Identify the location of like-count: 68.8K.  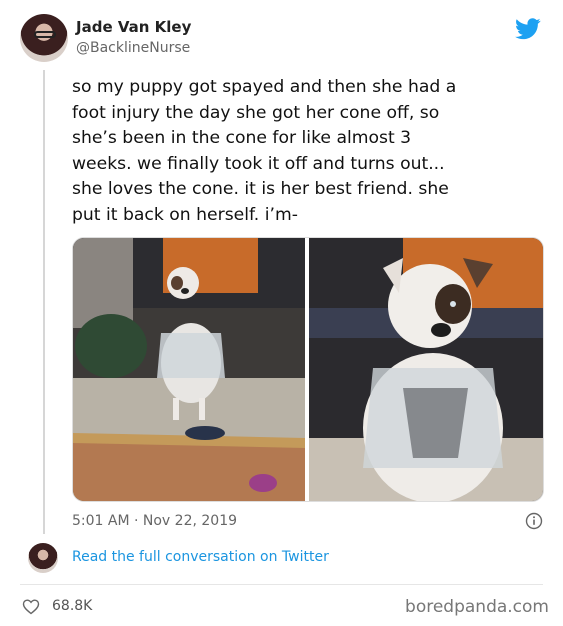
(72, 606).